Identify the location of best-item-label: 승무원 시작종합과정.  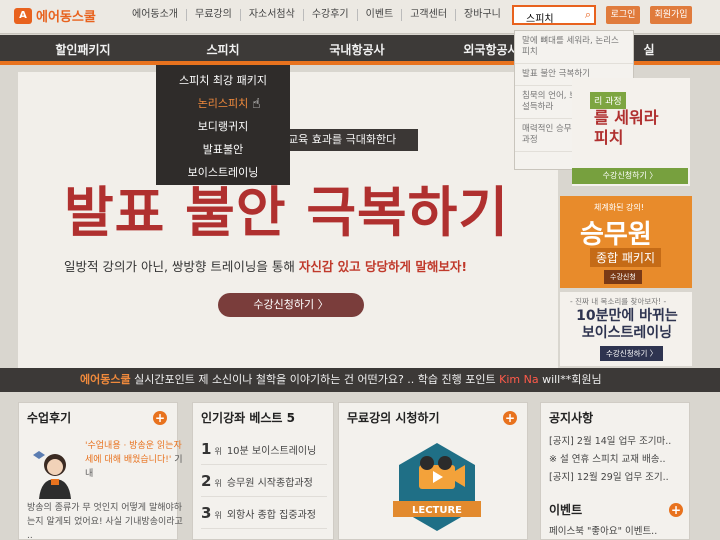
(269, 483).